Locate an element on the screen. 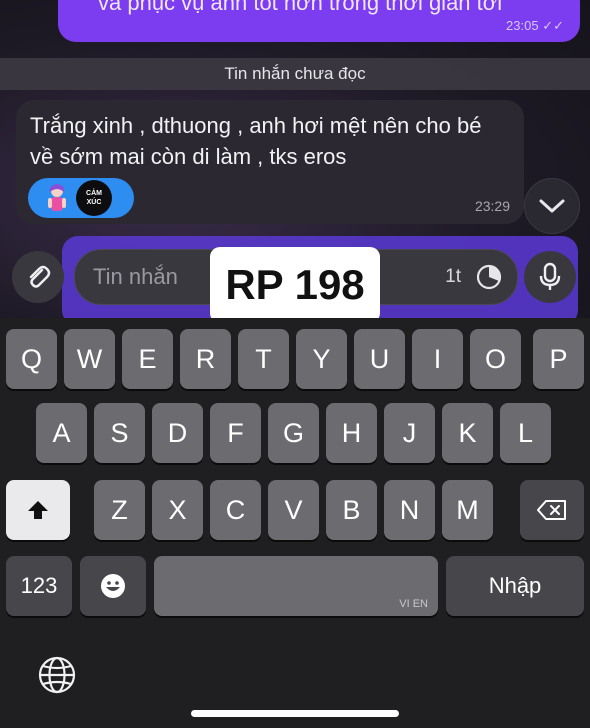 This screenshot has width=590, height=728. key-t: T is located at coordinates (263, 359).